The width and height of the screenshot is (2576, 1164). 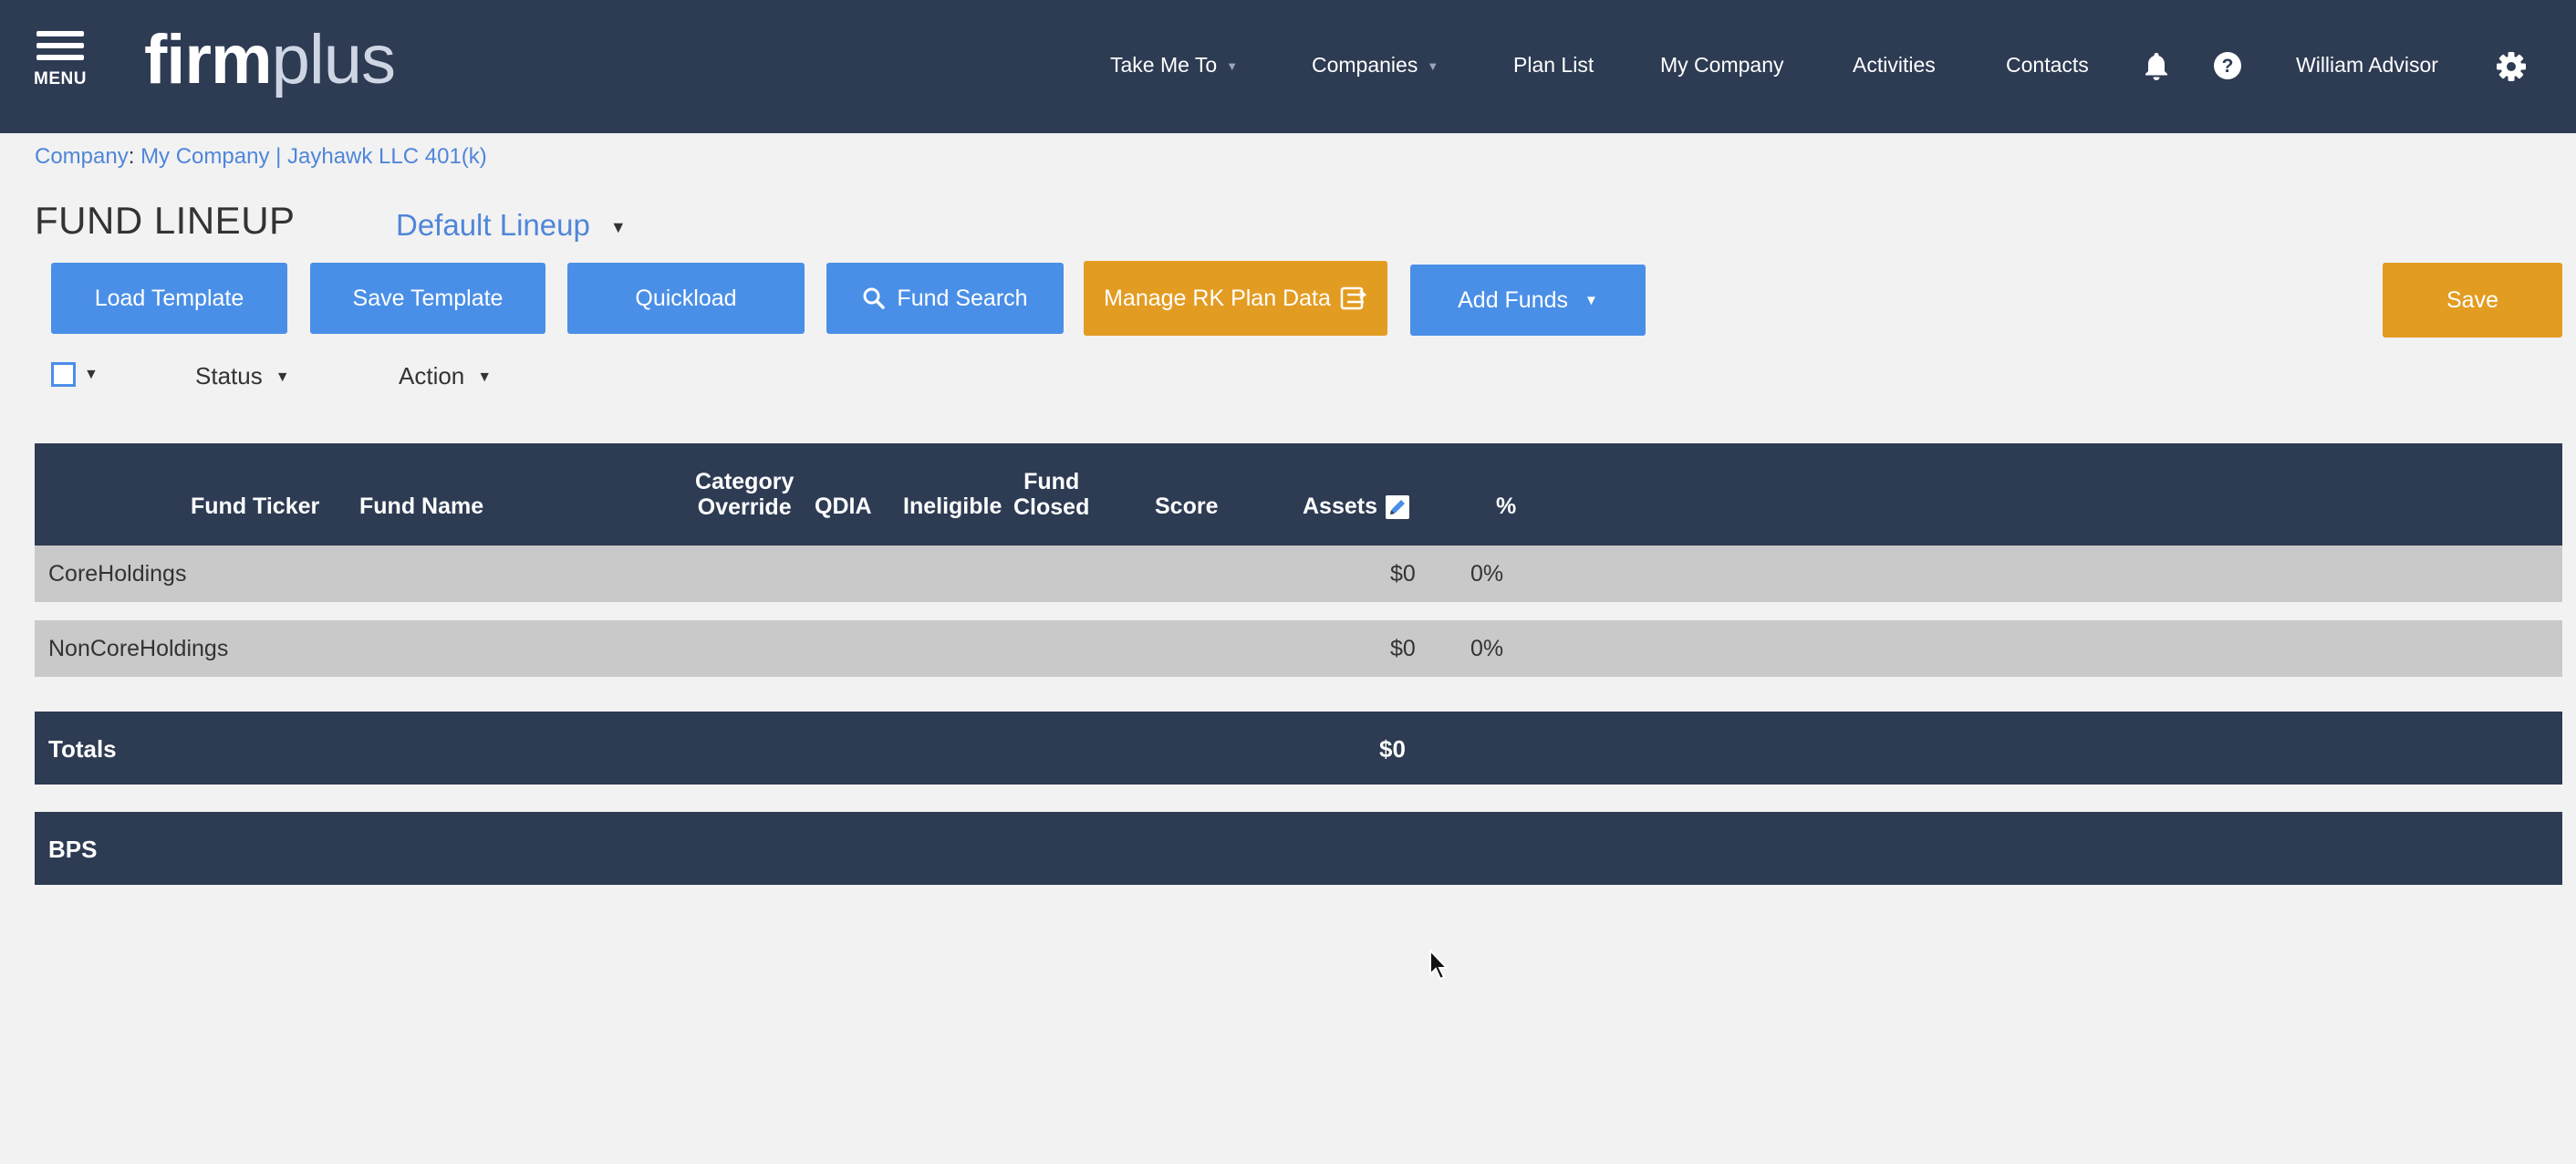 What do you see at coordinates (2367, 66) in the screenshot?
I see `user-menu: William Advisor` at bounding box center [2367, 66].